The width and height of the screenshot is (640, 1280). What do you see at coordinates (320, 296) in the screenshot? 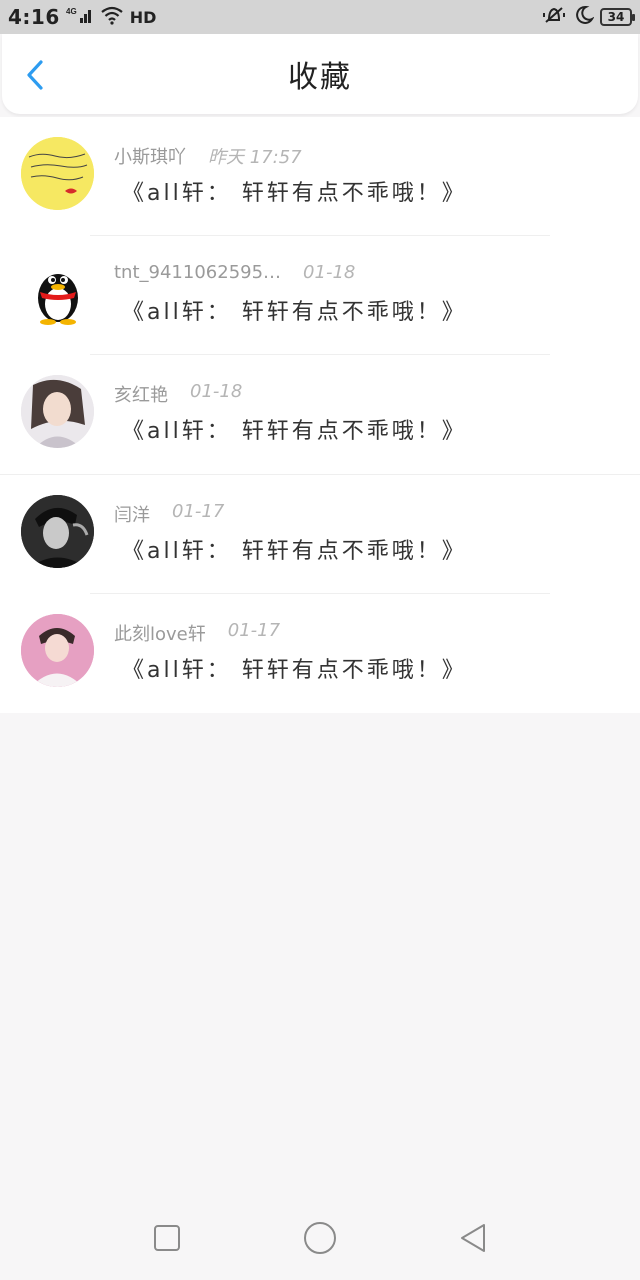
I see `list-item: tnt_9411062595… 01-18 《all轩： 轩轩有点不乖哦！》` at bounding box center [320, 296].